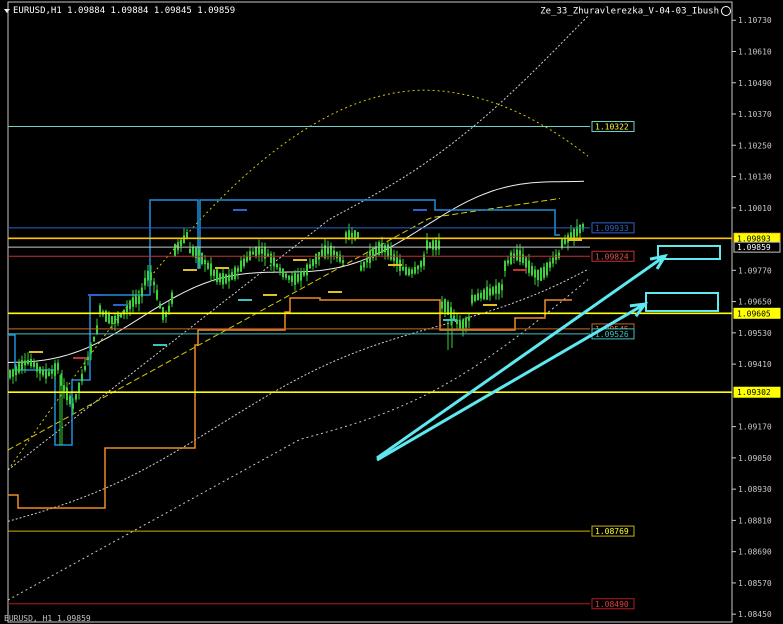 The width and height of the screenshot is (783, 624). I want to click on level-tag-label: 1.09933, so click(612, 228).